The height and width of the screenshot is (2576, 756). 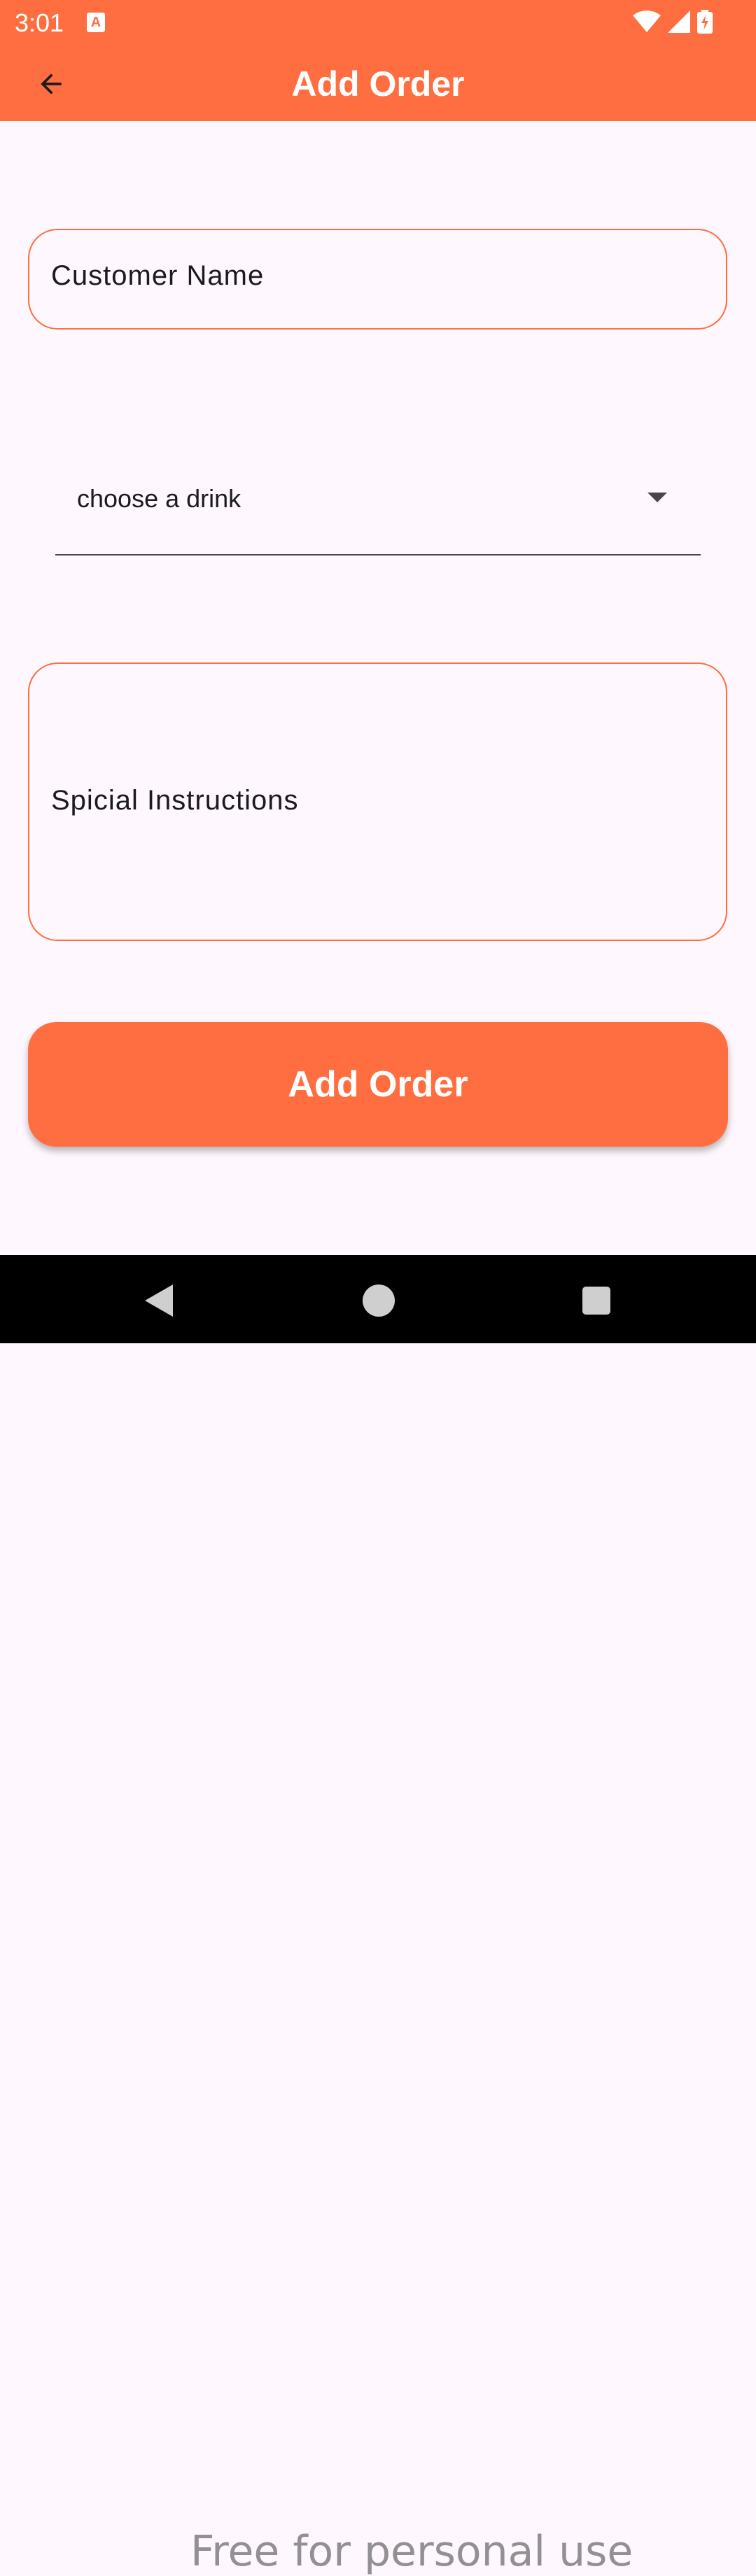 I want to click on battery-charging-icon, so click(x=705, y=22).